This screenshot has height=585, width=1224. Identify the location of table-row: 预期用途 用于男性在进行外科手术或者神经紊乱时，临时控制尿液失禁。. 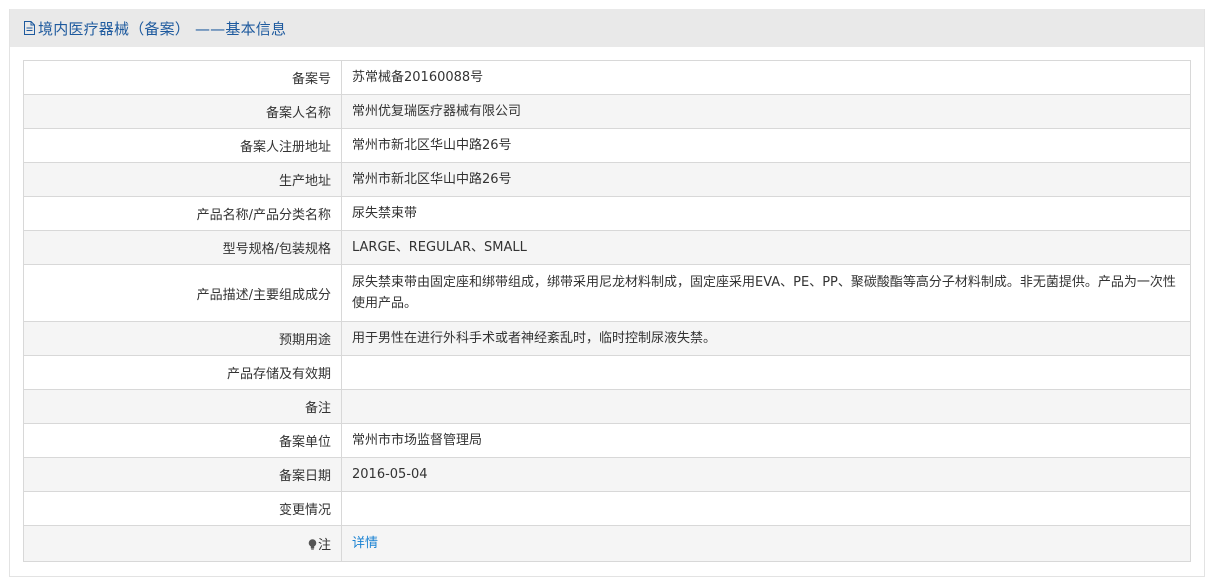
(607, 338).